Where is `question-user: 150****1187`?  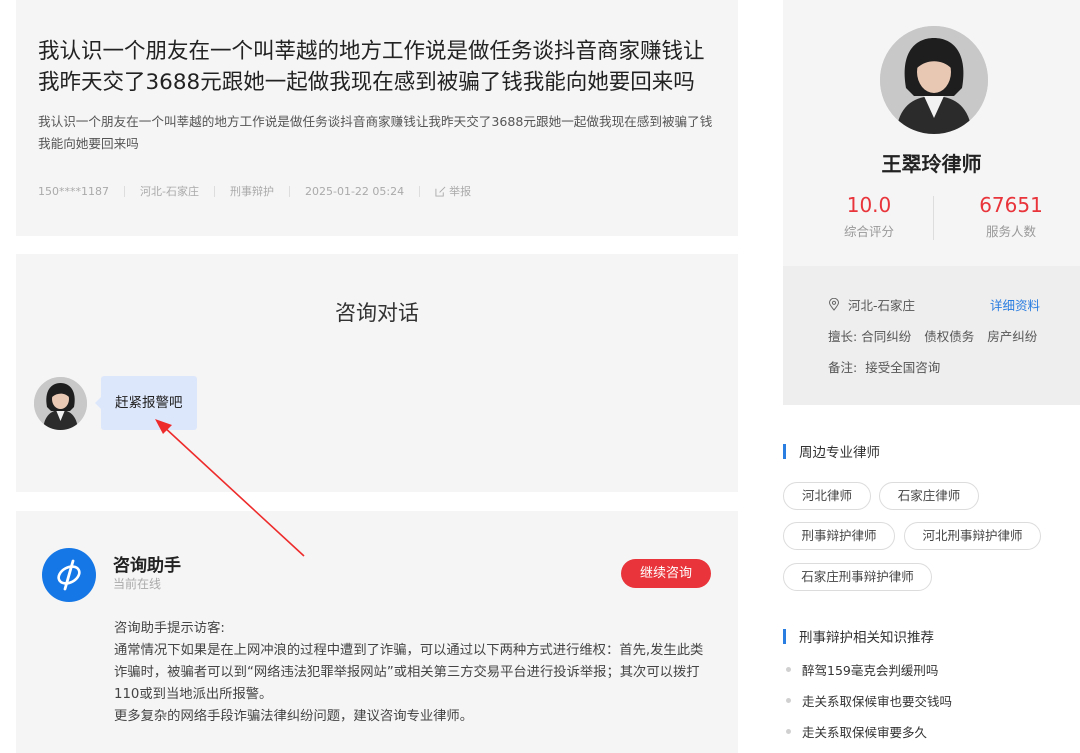
question-user: 150****1187 is located at coordinates (73, 191).